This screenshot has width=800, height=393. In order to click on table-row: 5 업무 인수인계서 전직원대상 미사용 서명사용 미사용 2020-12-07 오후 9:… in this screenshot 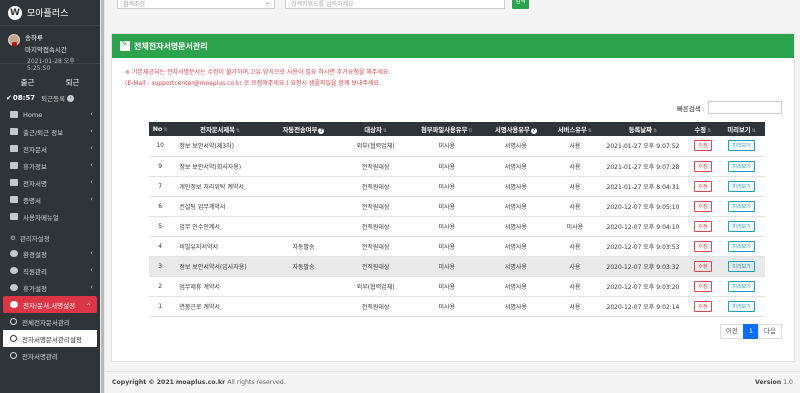, I will do `click(457, 226)`.